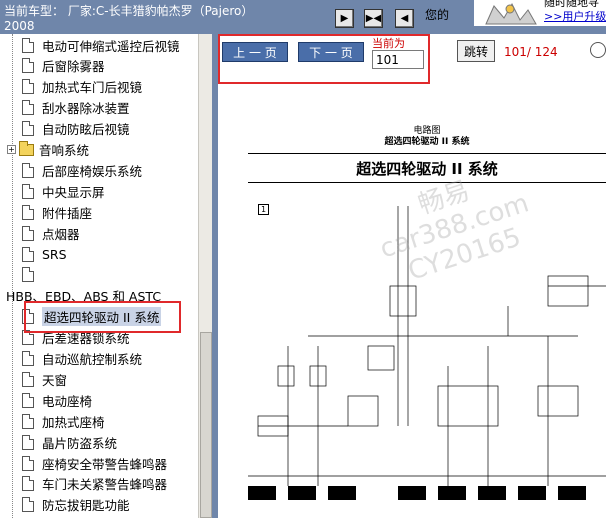 This screenshot has width=606, height=518. Describe the element at coordinates (67, 401) in the screenshot. I see `sidebar-item-label: 电动座椅` at that location.